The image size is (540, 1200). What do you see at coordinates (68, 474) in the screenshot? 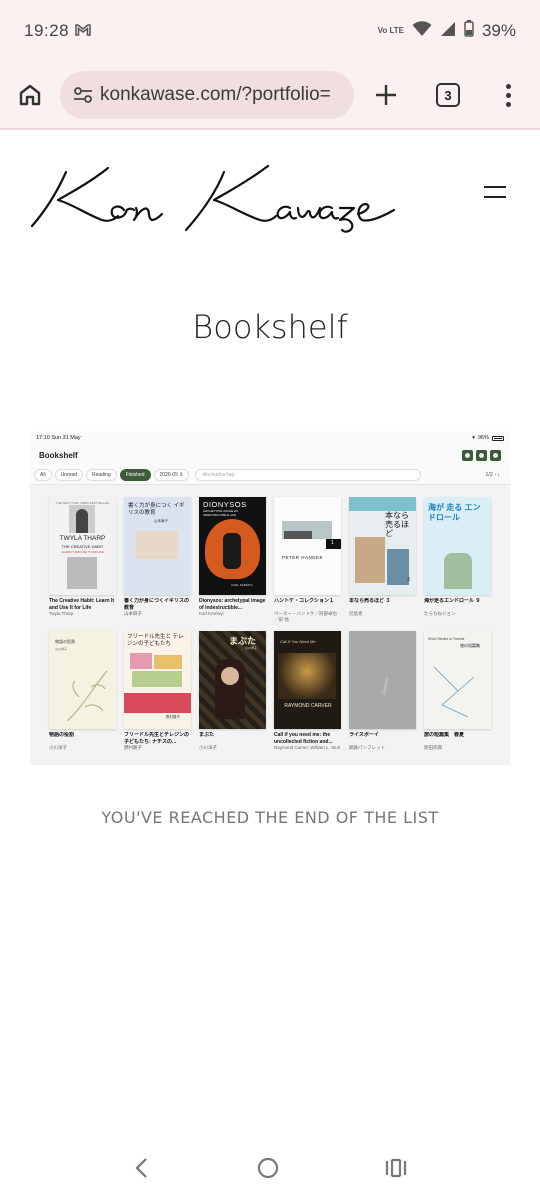
I see `chip-unread: Unread` at bounding box center [68, 474].